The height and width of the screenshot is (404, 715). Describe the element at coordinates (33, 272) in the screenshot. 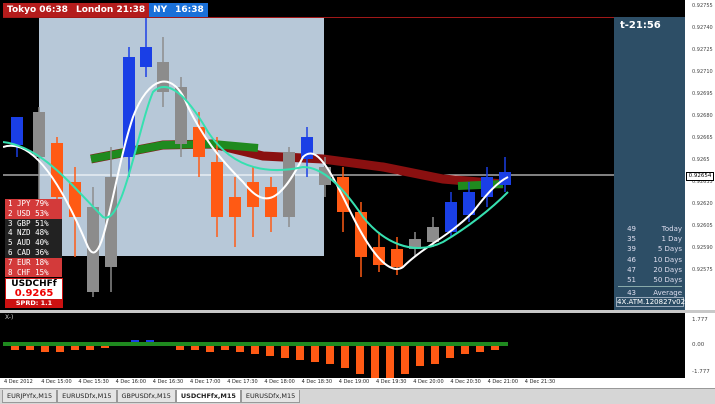

I see `strength-row-chf: 8 CHF 15%` at that location.